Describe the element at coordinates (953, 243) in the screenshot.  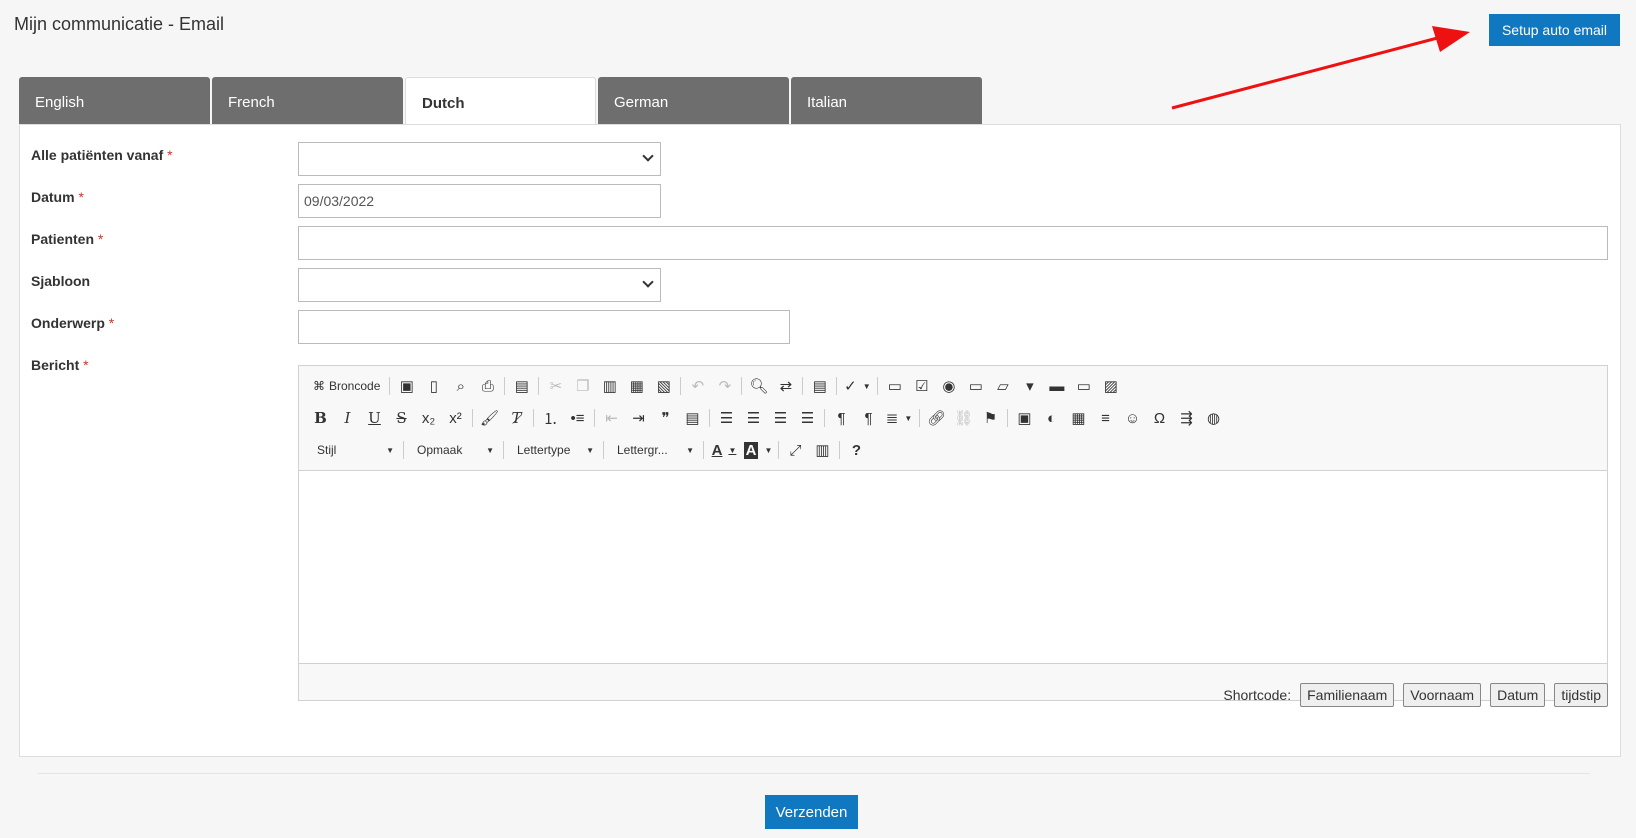
I see `patients-input` at that location.